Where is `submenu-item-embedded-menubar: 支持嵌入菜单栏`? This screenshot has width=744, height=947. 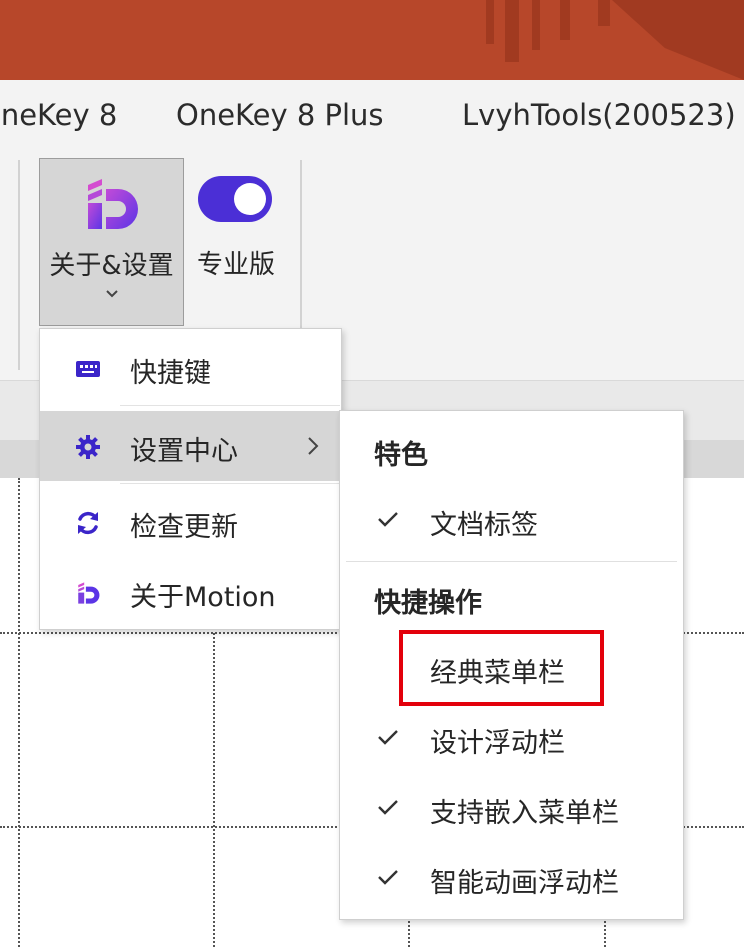
submenu-item-embedded-menubar: 支持嵌入菜单栏 is located at coordinates (511, 810).